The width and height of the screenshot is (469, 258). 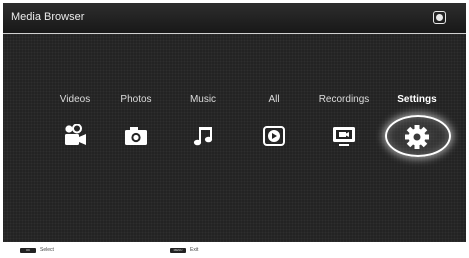 What do you see at coordinates (274, 136) in the screenshot?
I see `play-icon` at bounding box center [274, 136].